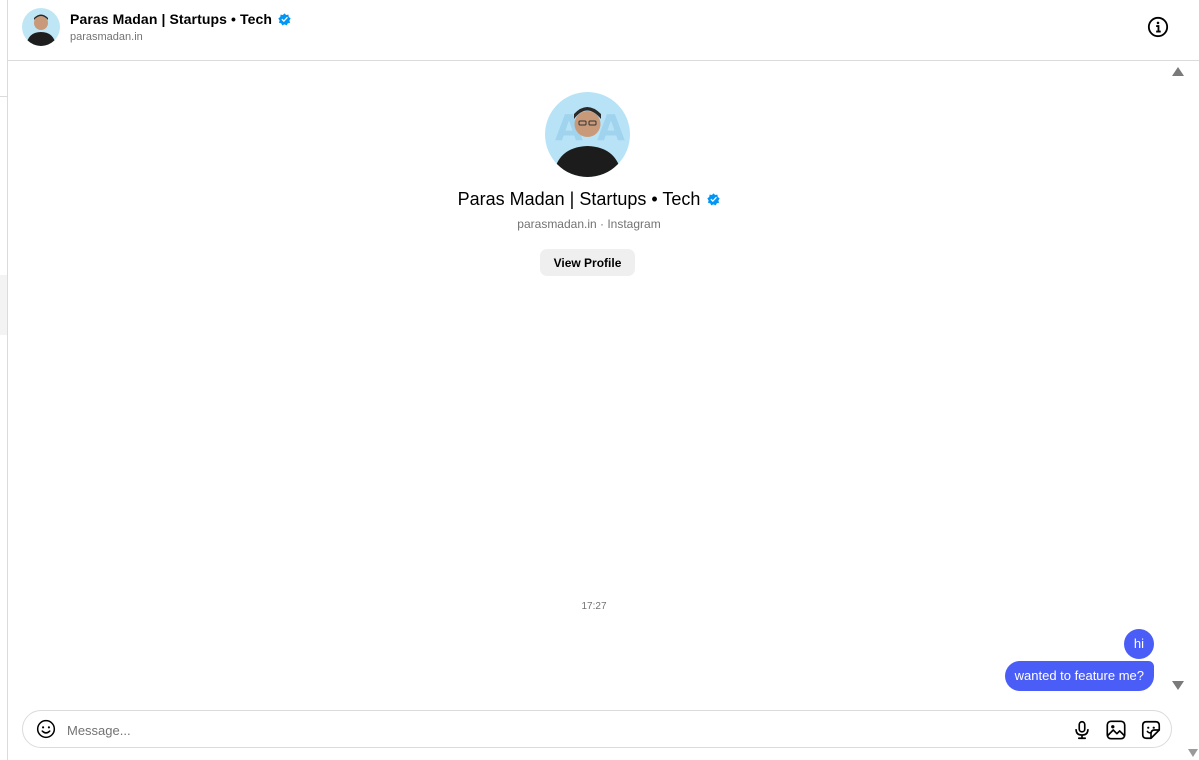 The image size is (1199, 760). What do you see at coordinates (579, 199) in the screenshot?
I see `profile-name: Paras Madan | Startups • Tech` at bounding box center [579, 199].